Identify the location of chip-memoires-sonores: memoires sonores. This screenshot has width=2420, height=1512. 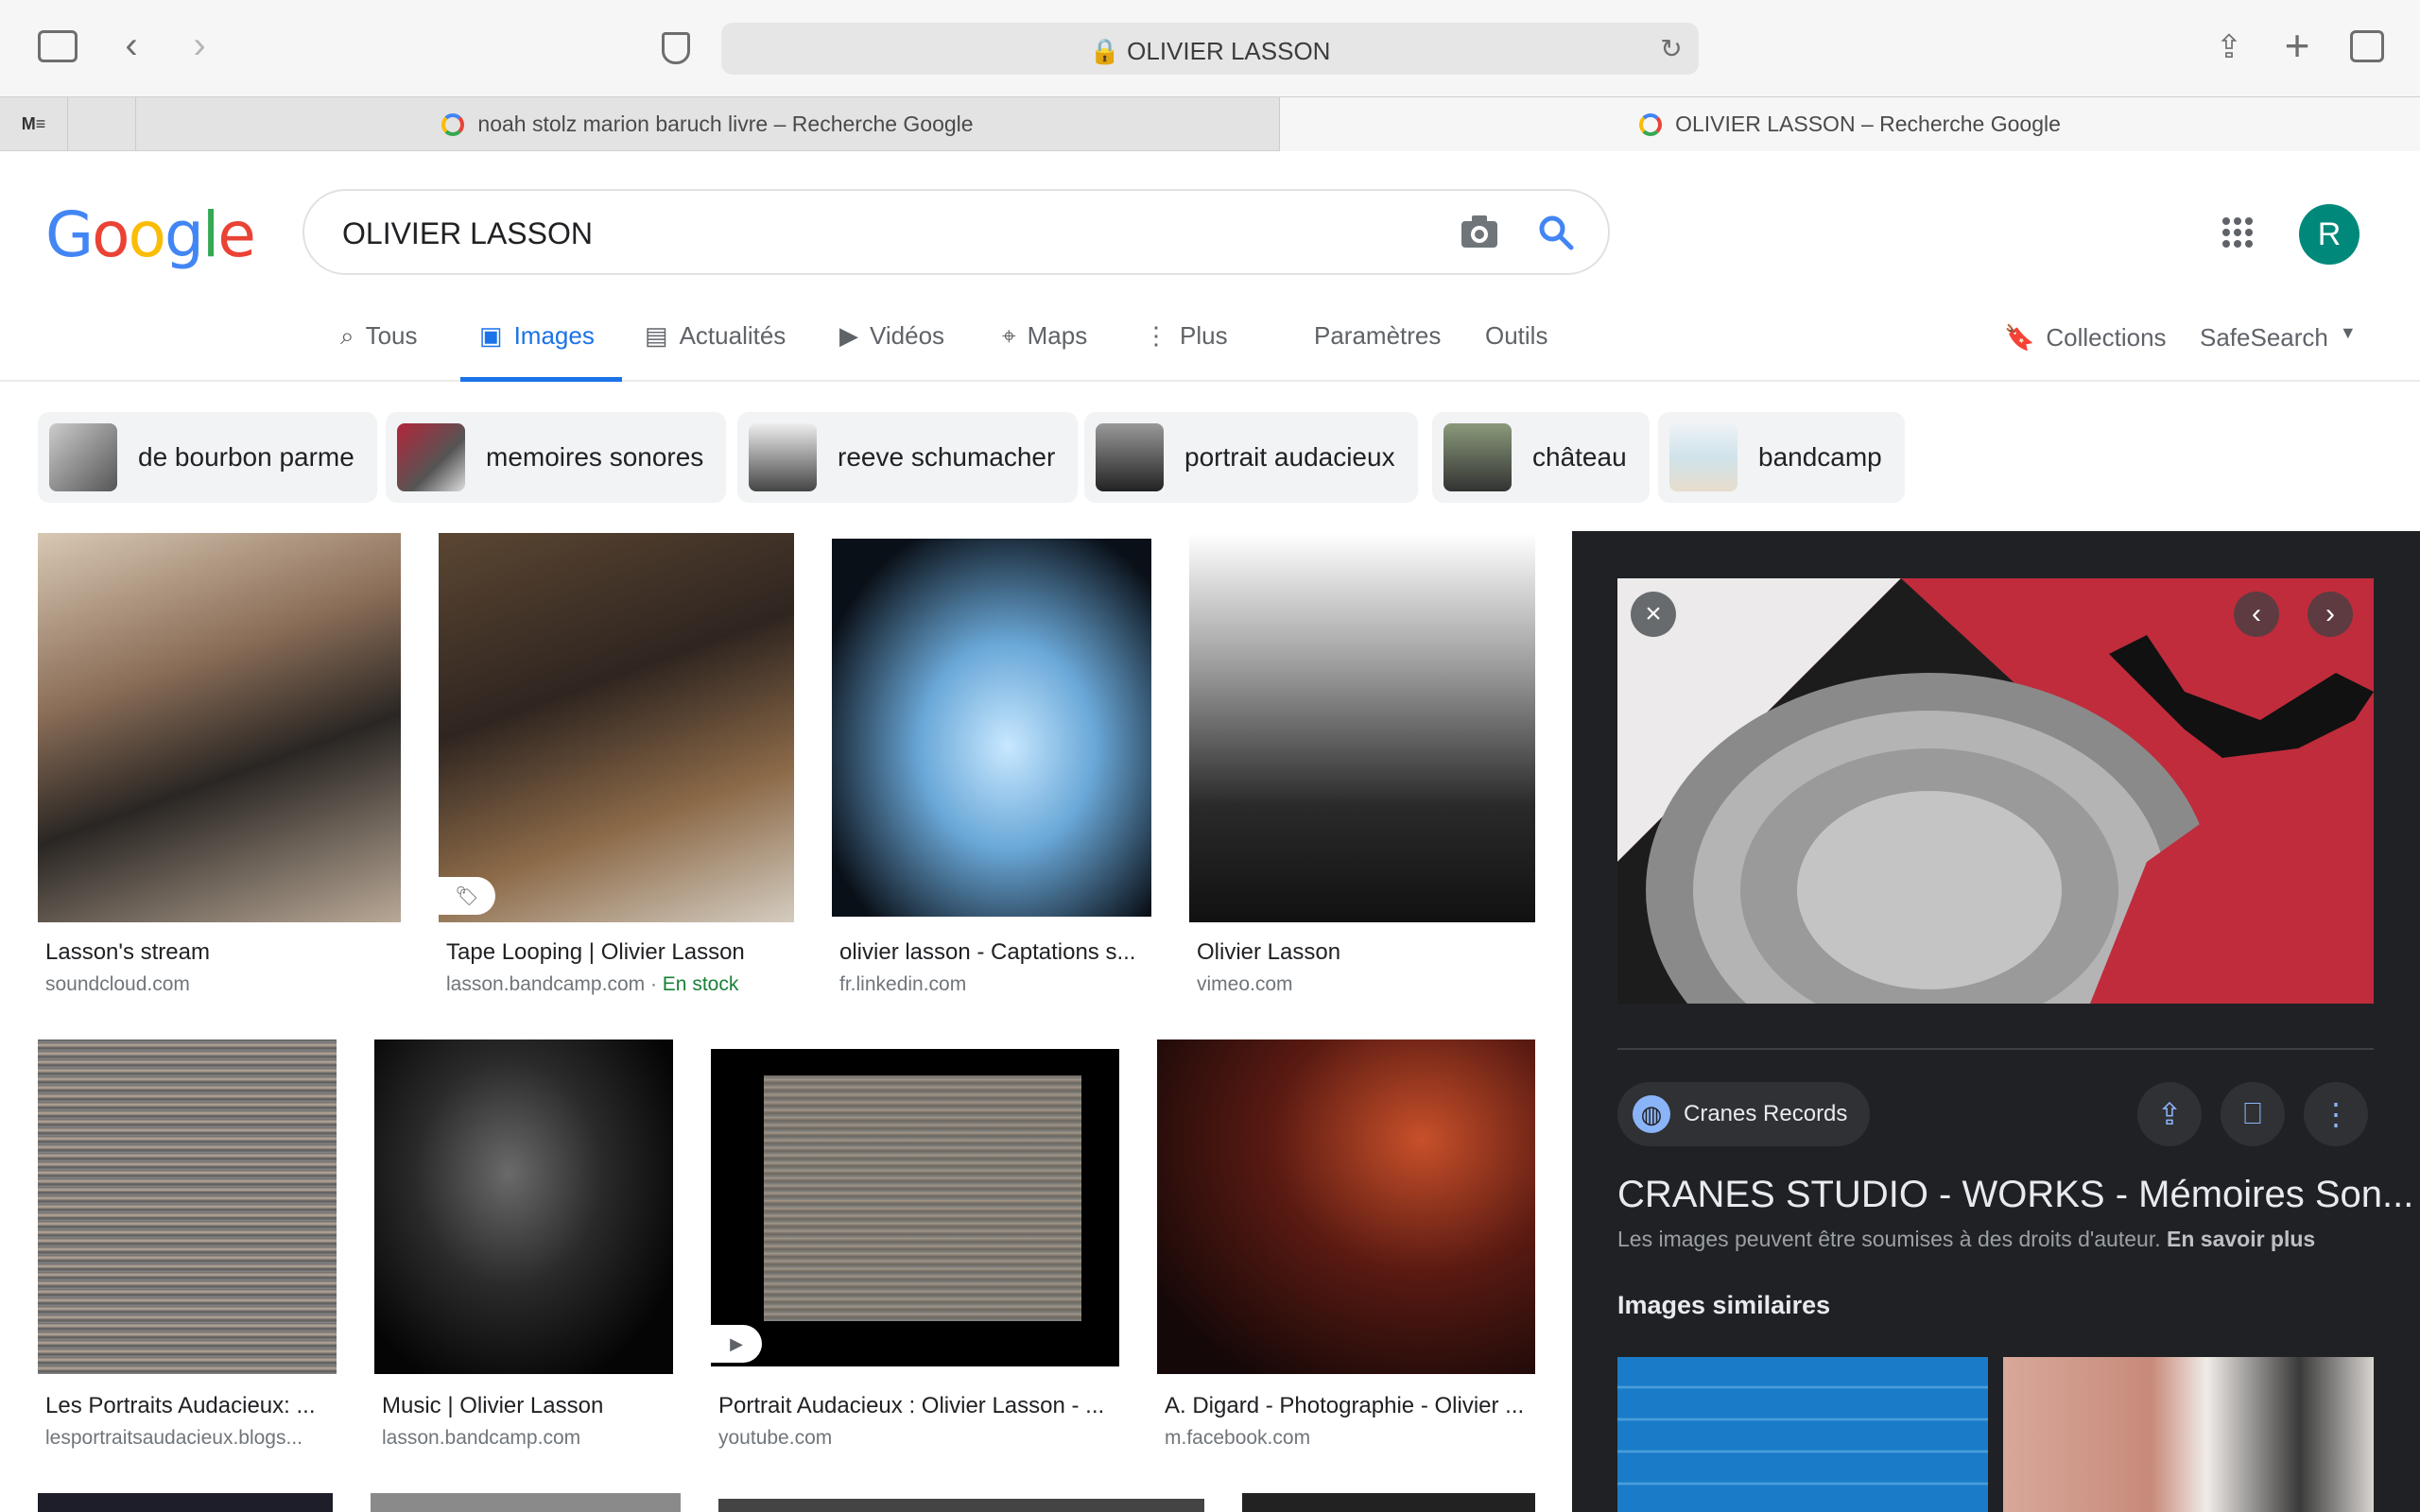
(557, 457).